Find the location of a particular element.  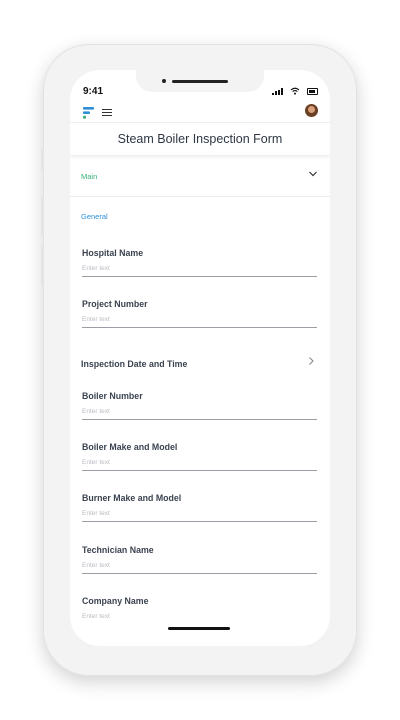

field-label: Project Number is located at coordinates (115, 304).